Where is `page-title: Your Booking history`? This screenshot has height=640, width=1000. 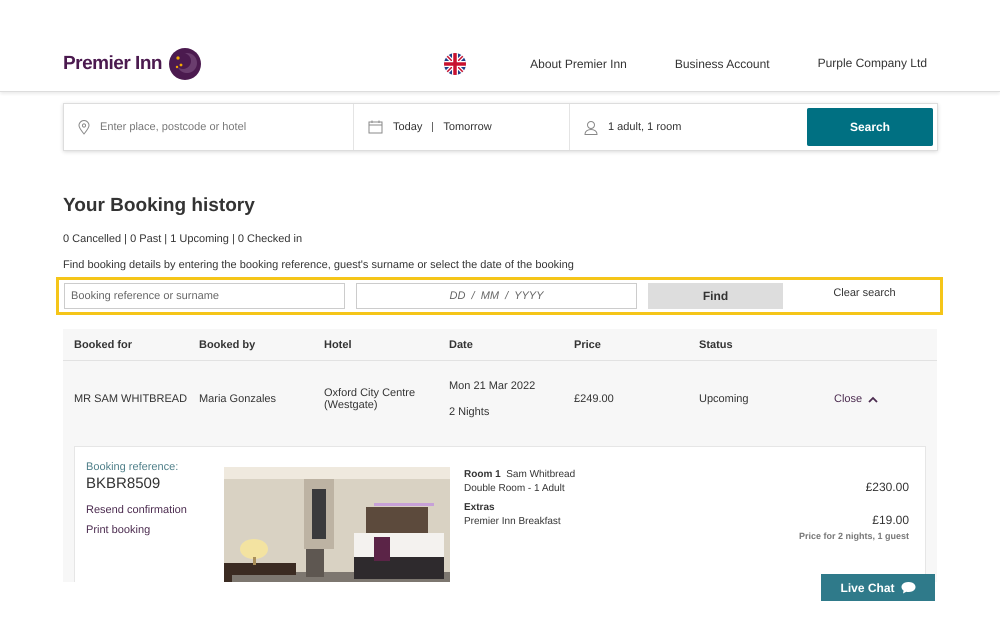
page-title: Your Booking history is located at coordinates (159, 206).